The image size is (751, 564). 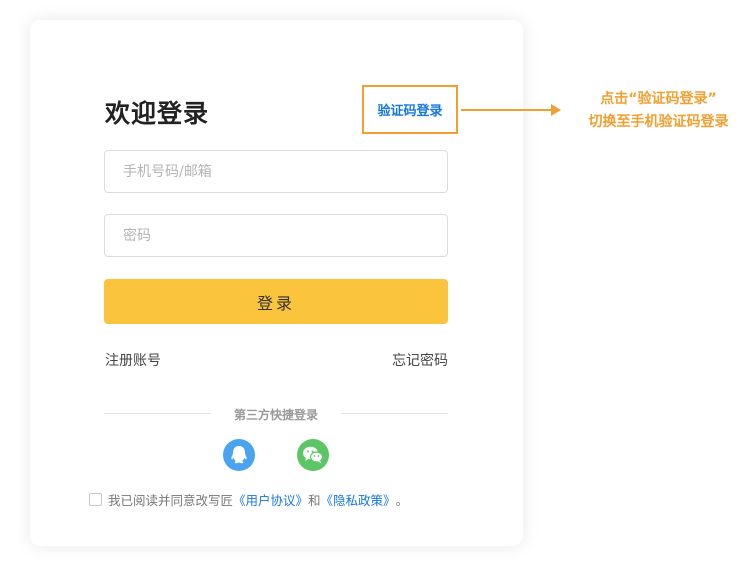 I want to click on password-input, so click(x=276, y=235).